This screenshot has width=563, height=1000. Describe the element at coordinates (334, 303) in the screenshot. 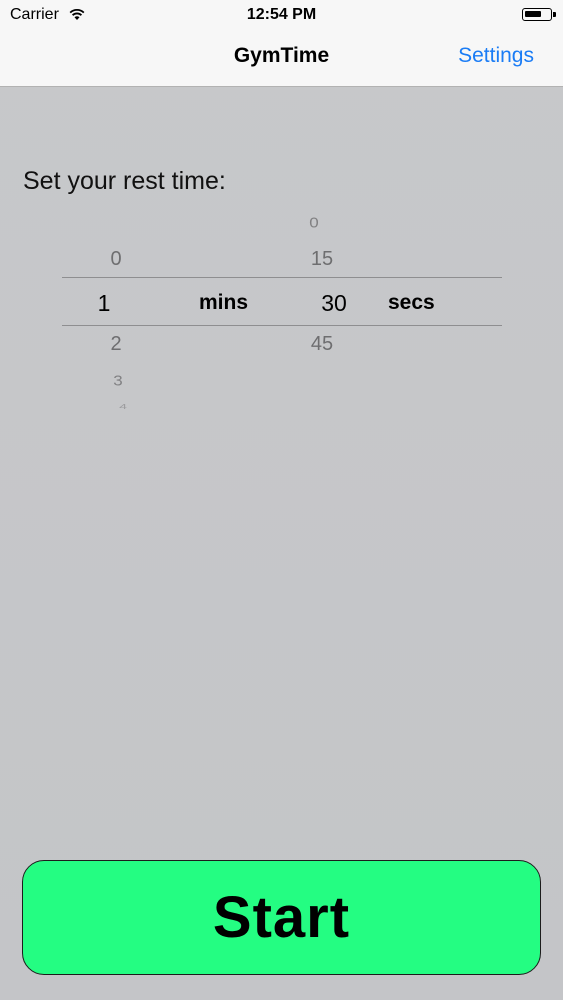

I see `seconds-selected: 30` at that location.